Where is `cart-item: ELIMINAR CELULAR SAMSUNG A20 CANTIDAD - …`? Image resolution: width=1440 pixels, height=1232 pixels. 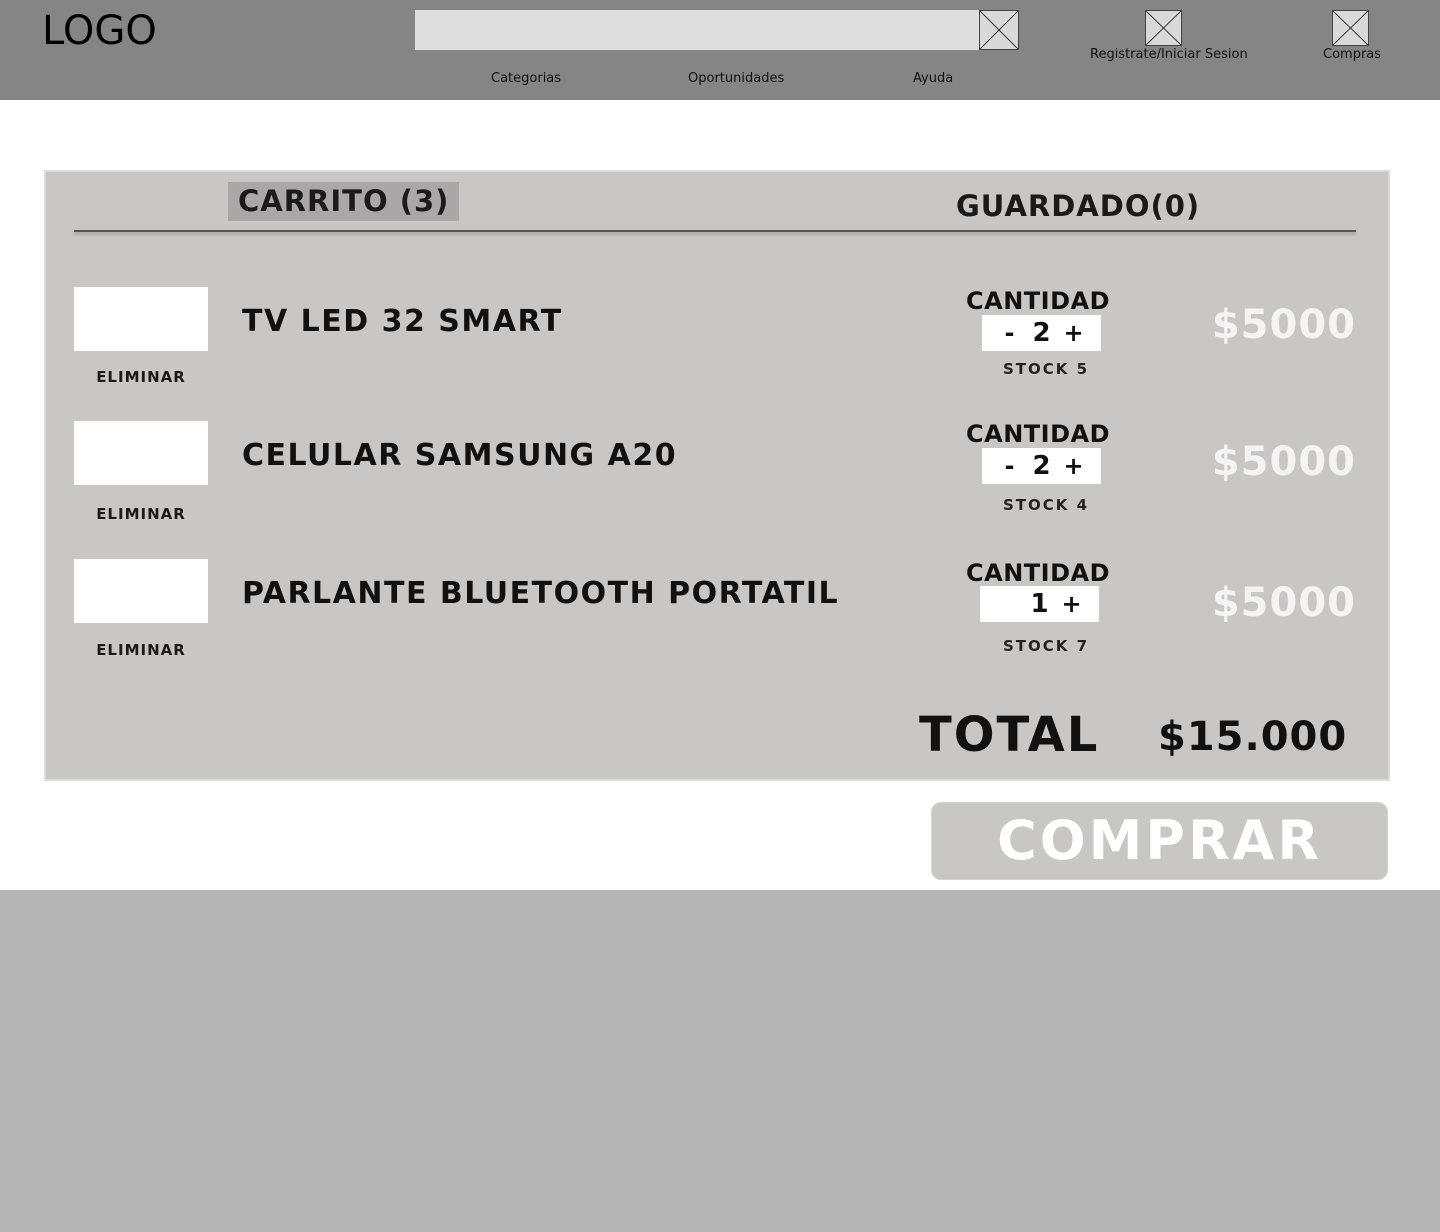
cart-item: ELIMINAR CELULAR SAMSUNG A20 CANTIDAD - … is located at coordinates (717, 480).